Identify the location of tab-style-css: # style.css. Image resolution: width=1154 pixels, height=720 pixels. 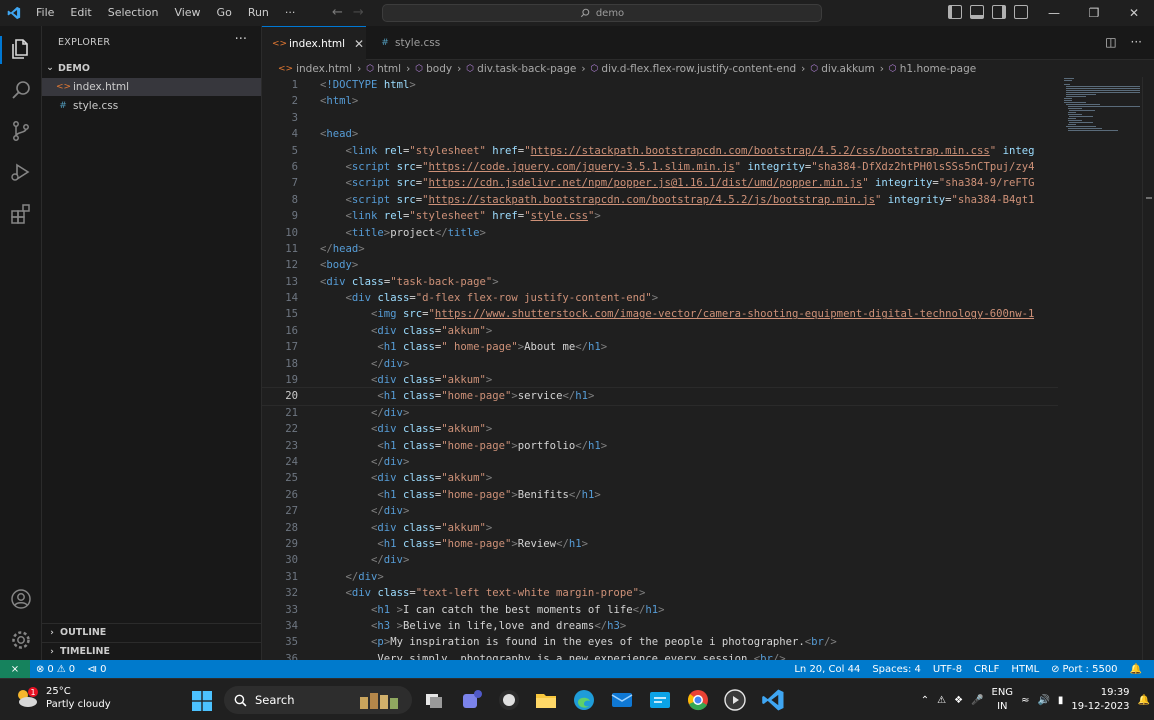
(413, 43).